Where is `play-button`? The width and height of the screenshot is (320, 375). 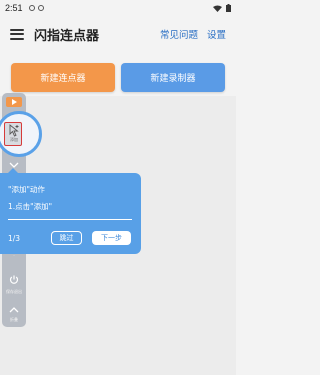
play-button is located at coordinates (14, 102).